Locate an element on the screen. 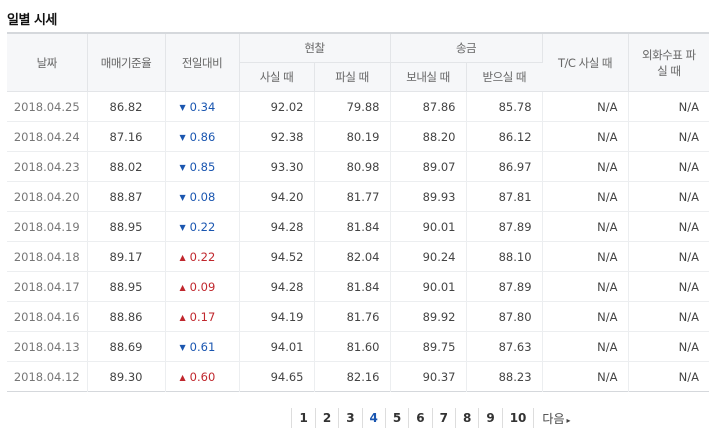 The image size is (720, 445). page-link-5: 5 is located at coordinates (398, 418).